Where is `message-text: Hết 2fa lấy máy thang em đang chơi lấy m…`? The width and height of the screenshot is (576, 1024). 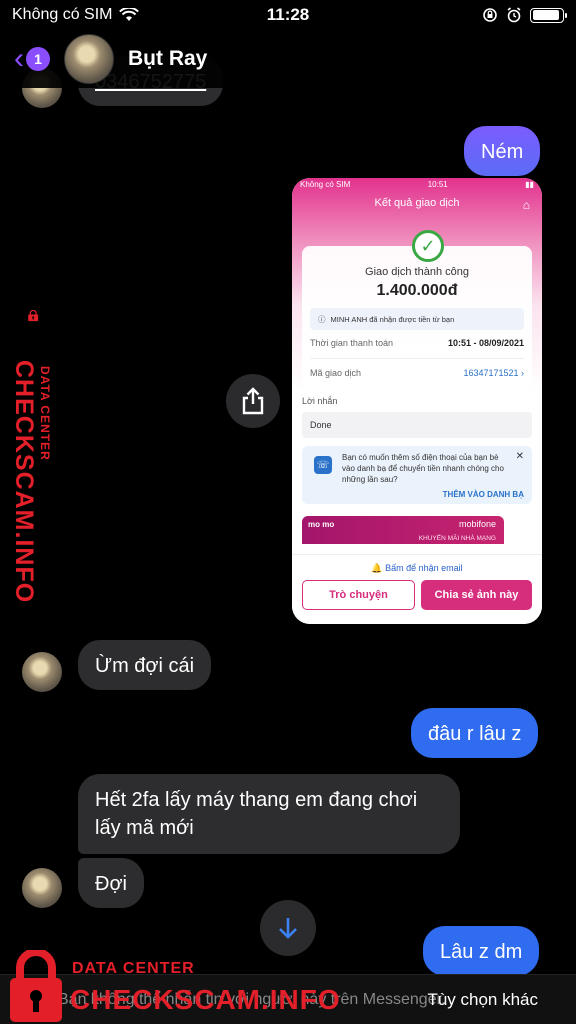
message-text: Hết 2fa lấy máy thang em đang chơi lấy m… is located at coordinates (256, 814).